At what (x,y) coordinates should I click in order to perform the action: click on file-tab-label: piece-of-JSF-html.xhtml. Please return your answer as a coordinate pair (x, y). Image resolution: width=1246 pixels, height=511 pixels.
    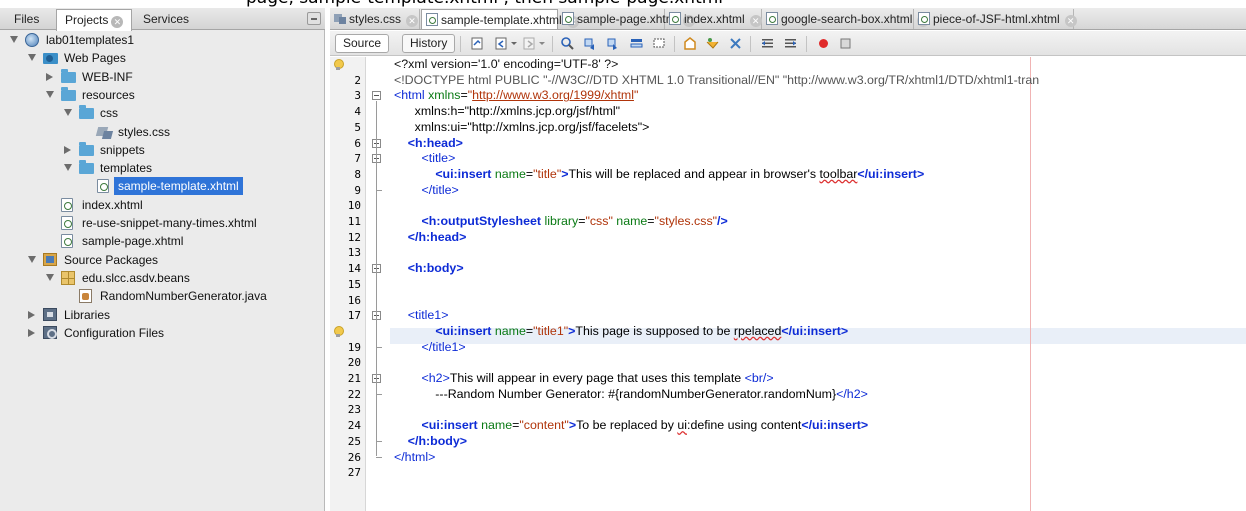
    Looking at the image, I should click on (996, 19).